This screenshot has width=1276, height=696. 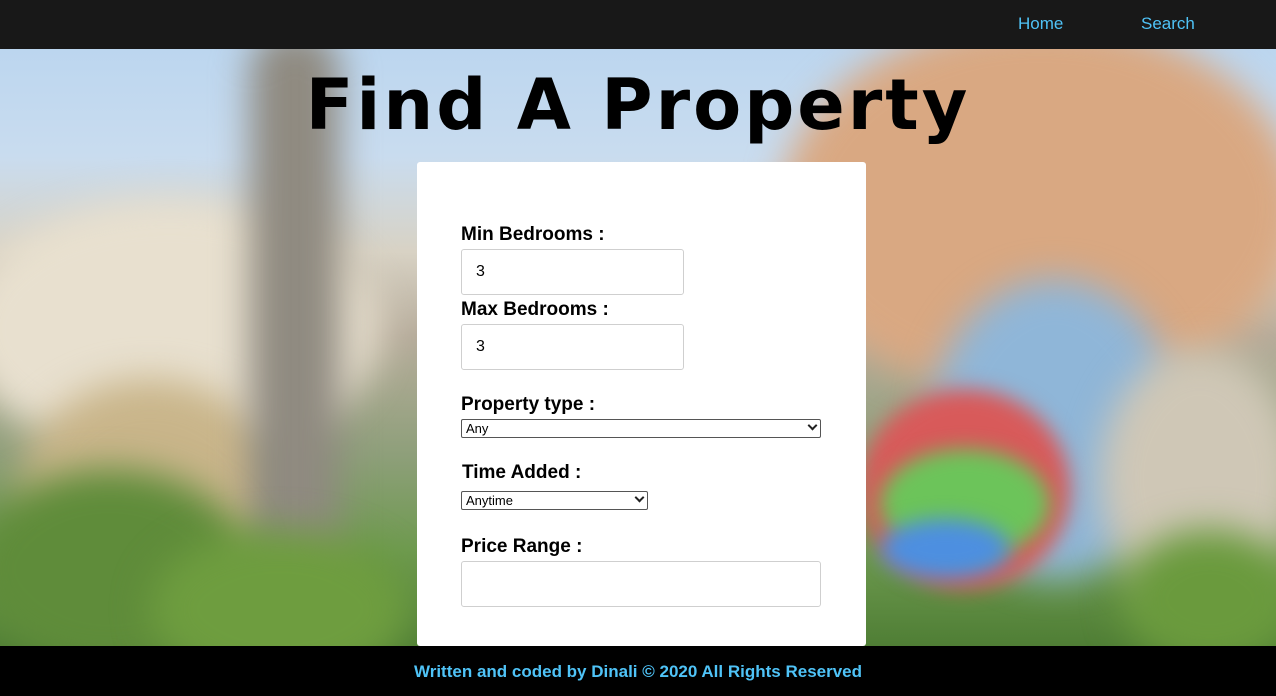 I want to click on min-bedrooms-input, so click(x=572, y=272).